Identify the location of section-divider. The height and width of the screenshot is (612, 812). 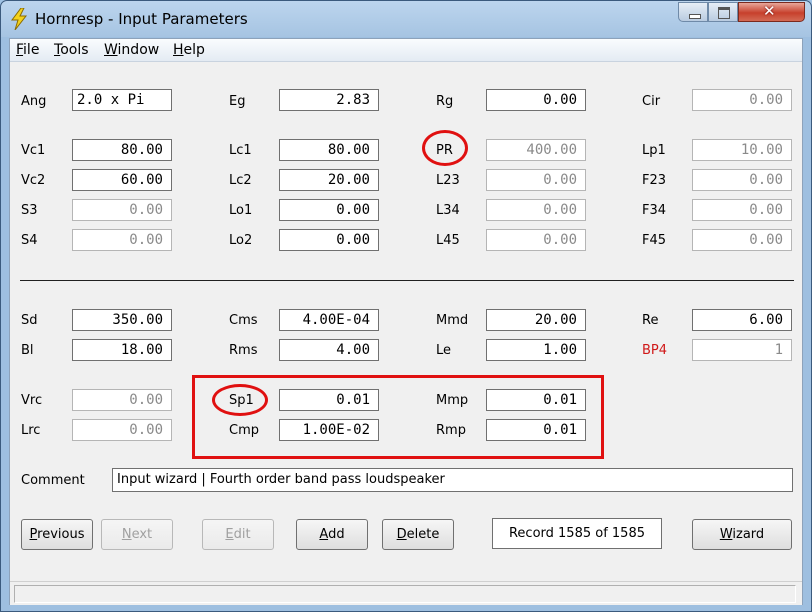
(407, 280).